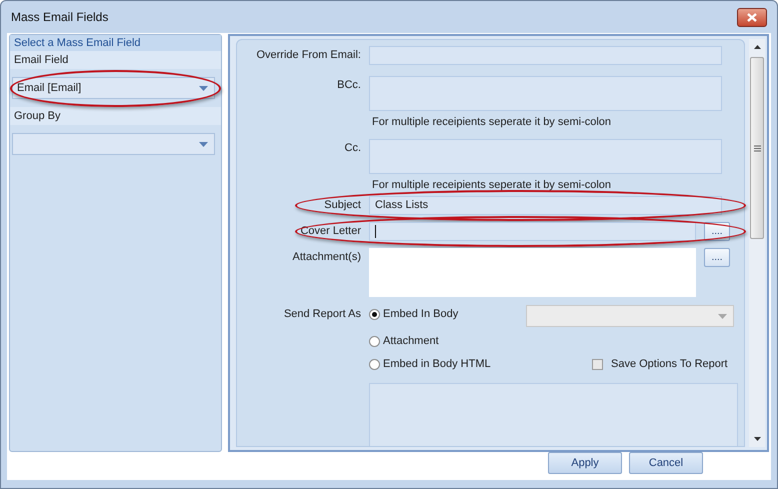 This screenshot has width=778, height=489. I want to click on checkbox, so click(597, 364).